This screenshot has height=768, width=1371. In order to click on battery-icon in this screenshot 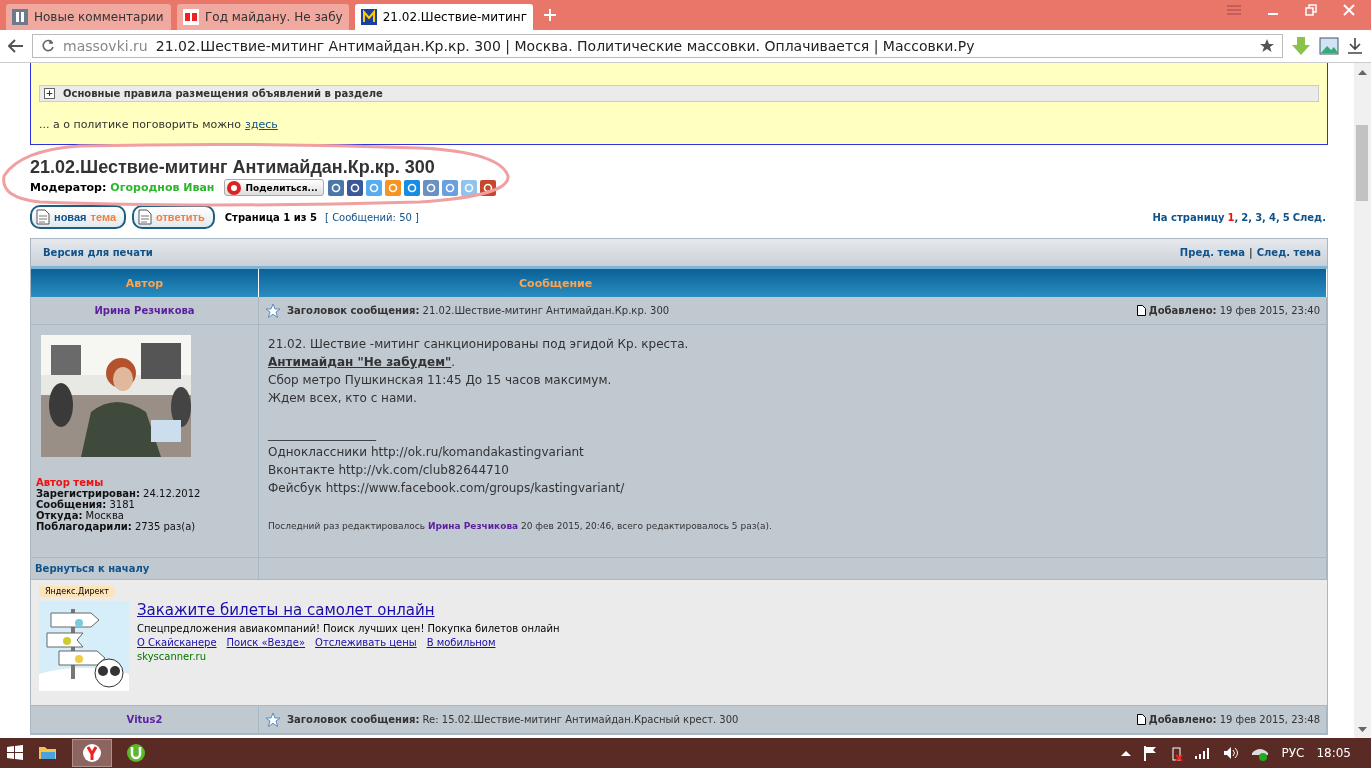, I will do `click(1176, 753)`.